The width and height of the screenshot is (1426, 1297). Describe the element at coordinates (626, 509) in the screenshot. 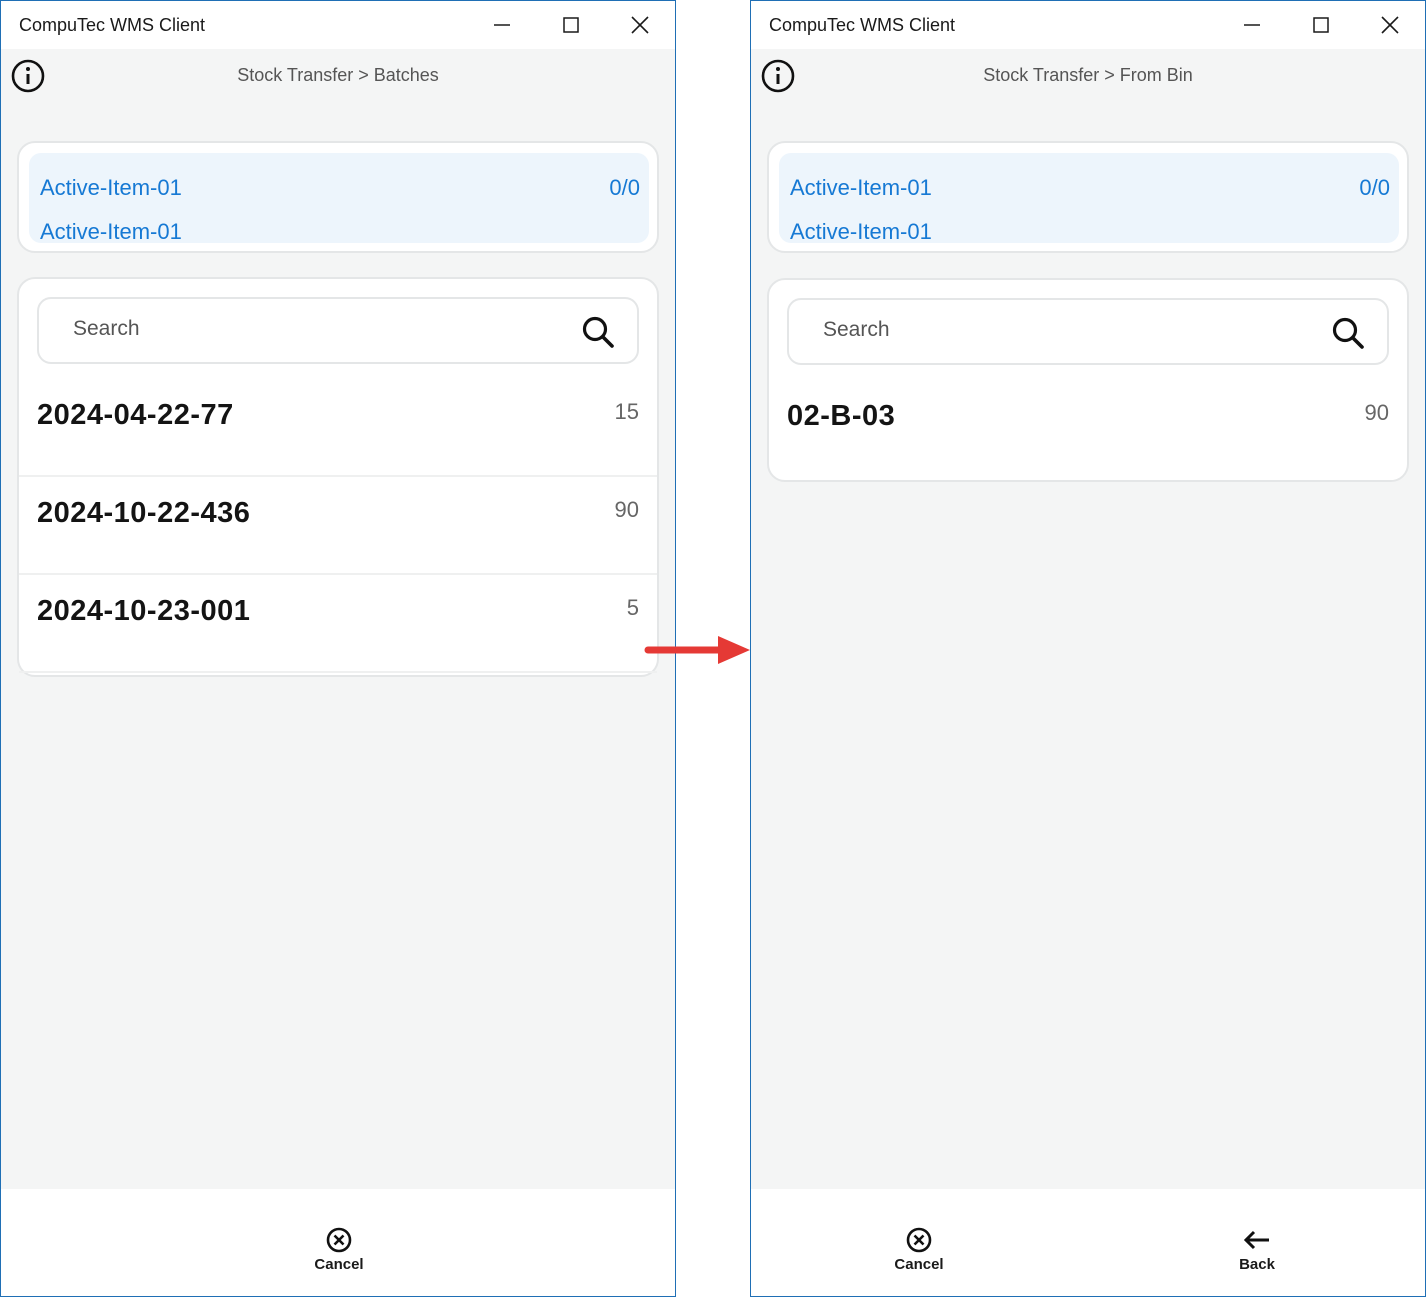

I see `batch-quantity: 90` at that location.